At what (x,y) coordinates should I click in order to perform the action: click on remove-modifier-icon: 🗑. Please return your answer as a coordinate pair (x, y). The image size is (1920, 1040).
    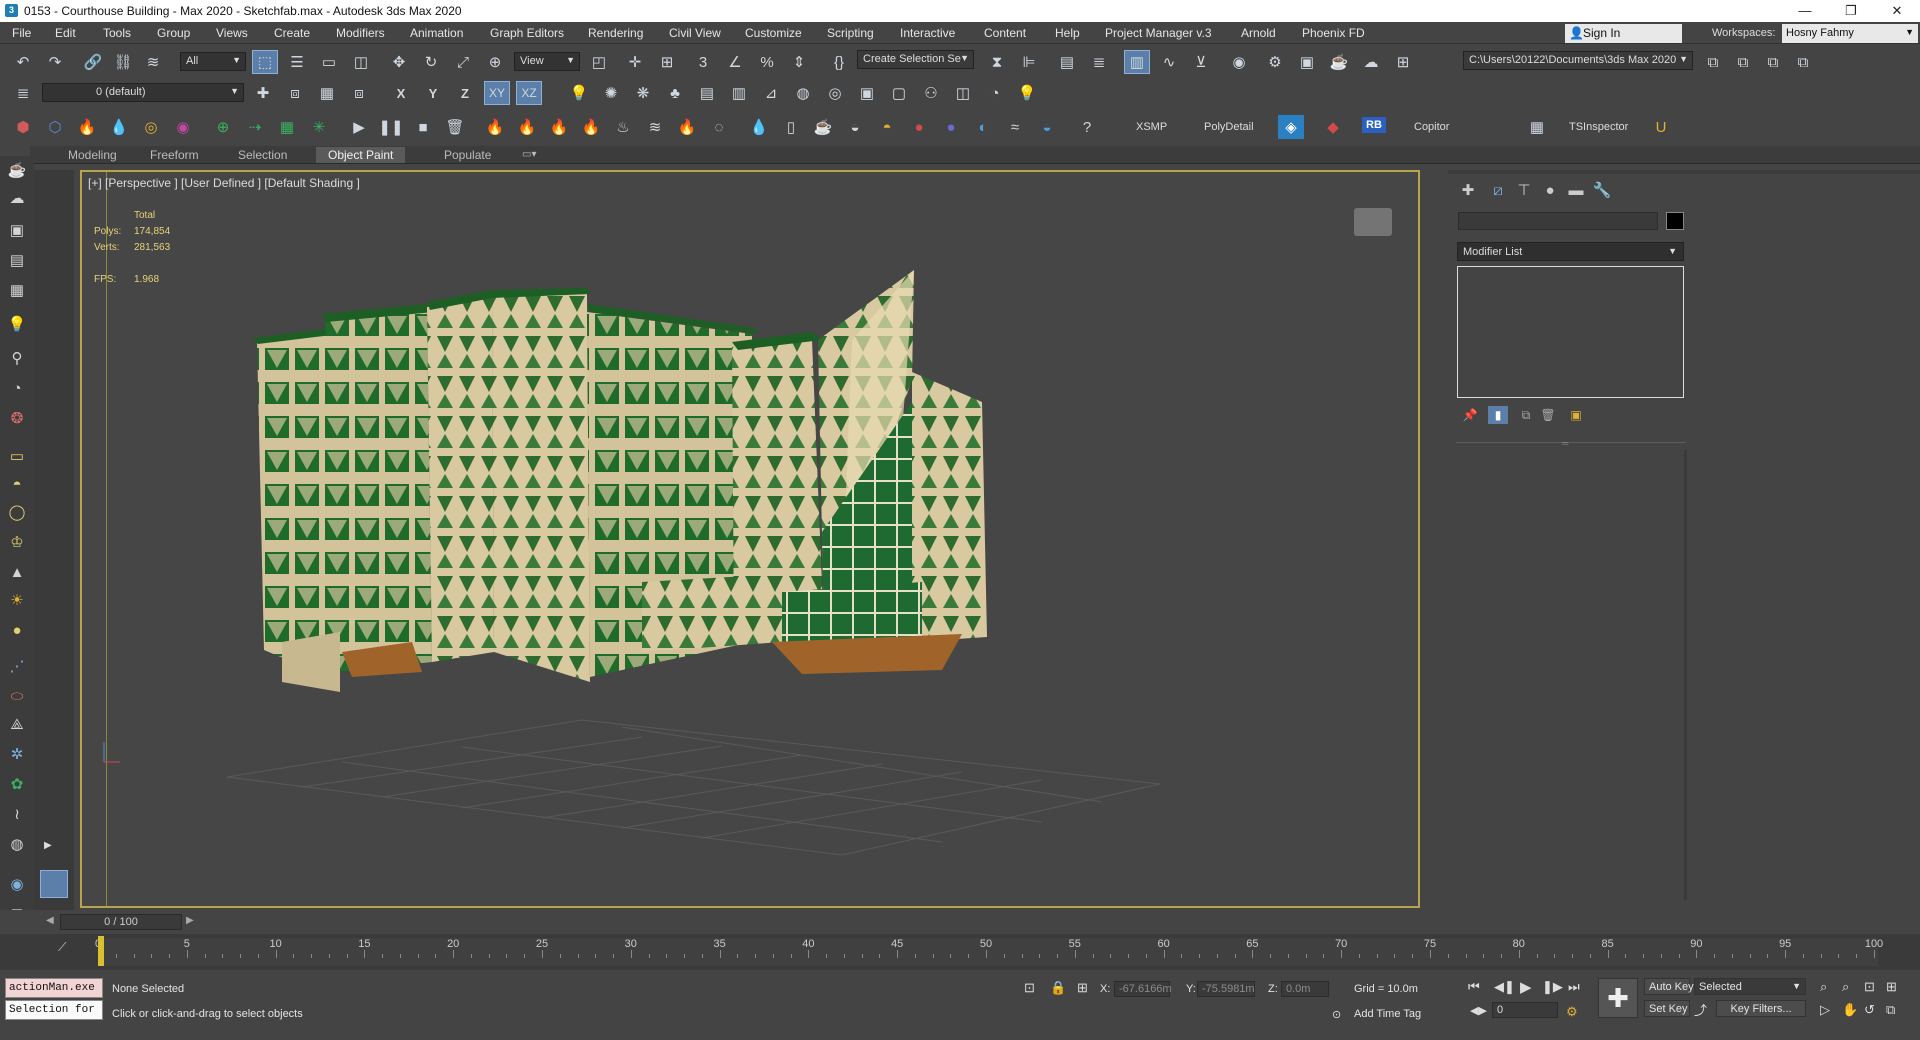
    Looking at the image, I should click on (1548, 415).